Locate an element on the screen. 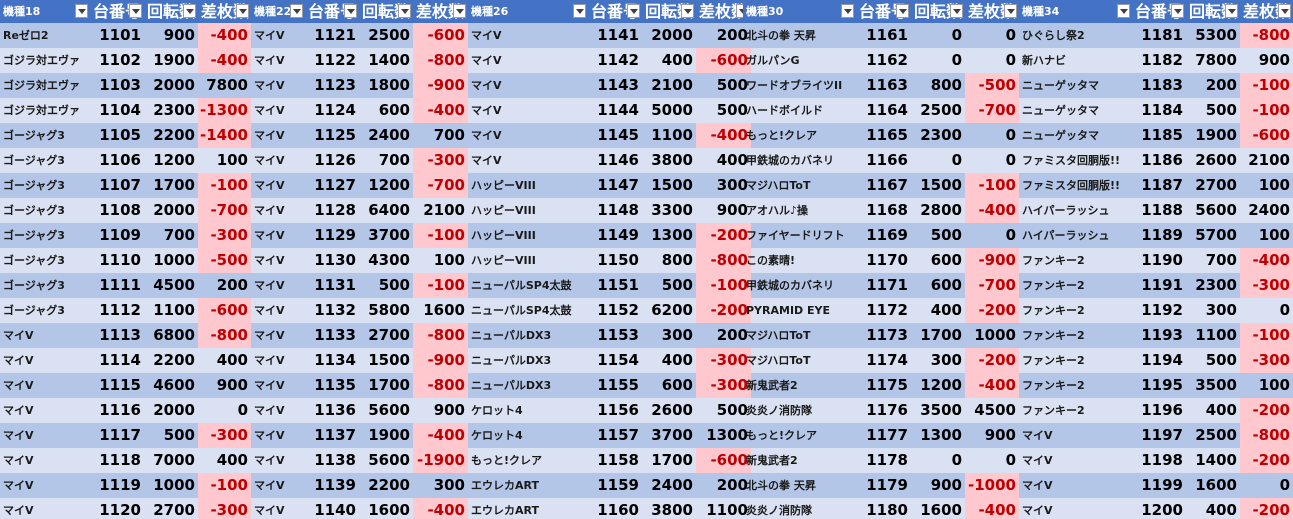 The height and width of the screenshot is (519, 1293). cell-model: アオハル♪操 is located at coordinates (799, 210).